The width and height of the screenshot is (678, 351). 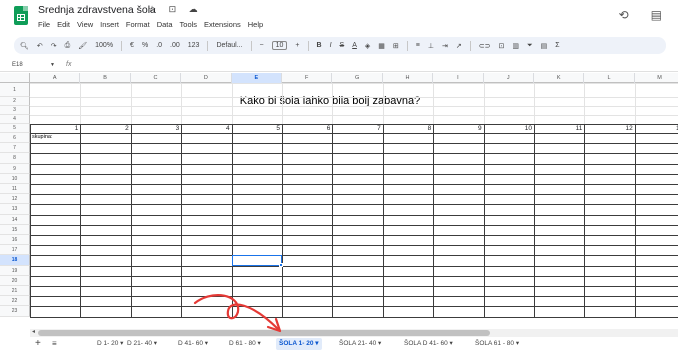 What do you see at coordinates (15, 260) in the screenshot?
I see `row-header-18: 18` at bounding box center [15, 260].